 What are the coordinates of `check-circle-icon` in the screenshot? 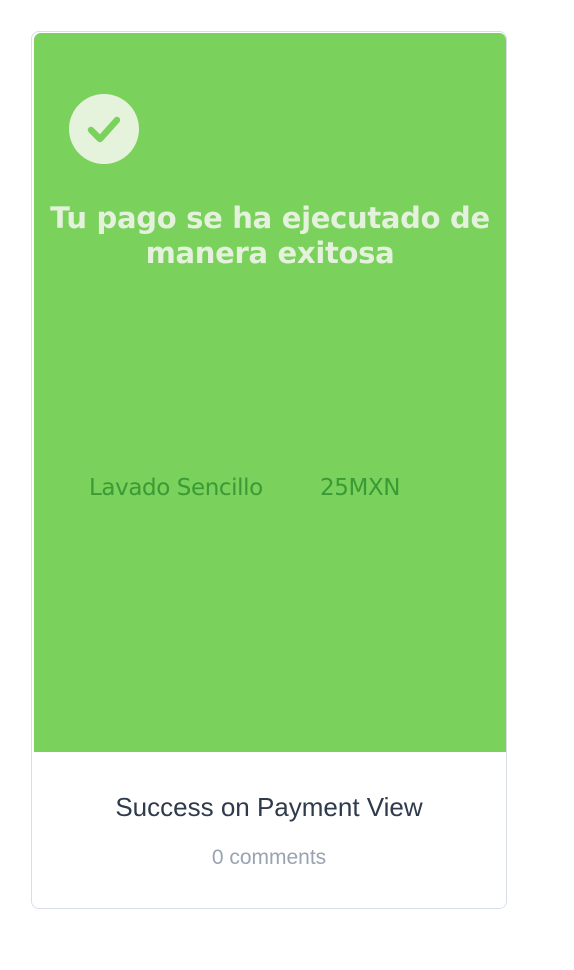 It's located at (104, 129).